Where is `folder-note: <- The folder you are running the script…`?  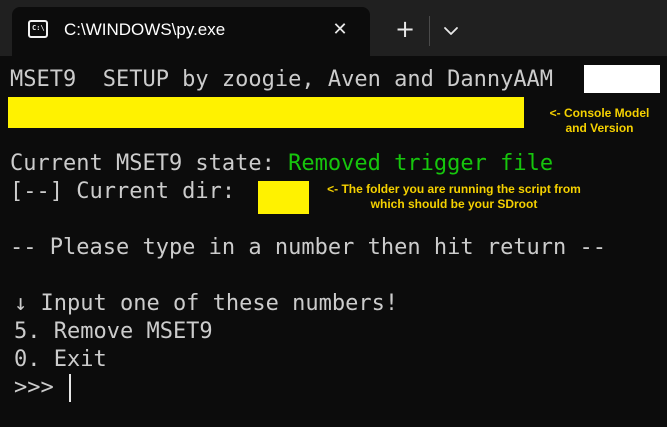 folder-note: <- The folder you are running the script… is located at coordinates (454, 196).